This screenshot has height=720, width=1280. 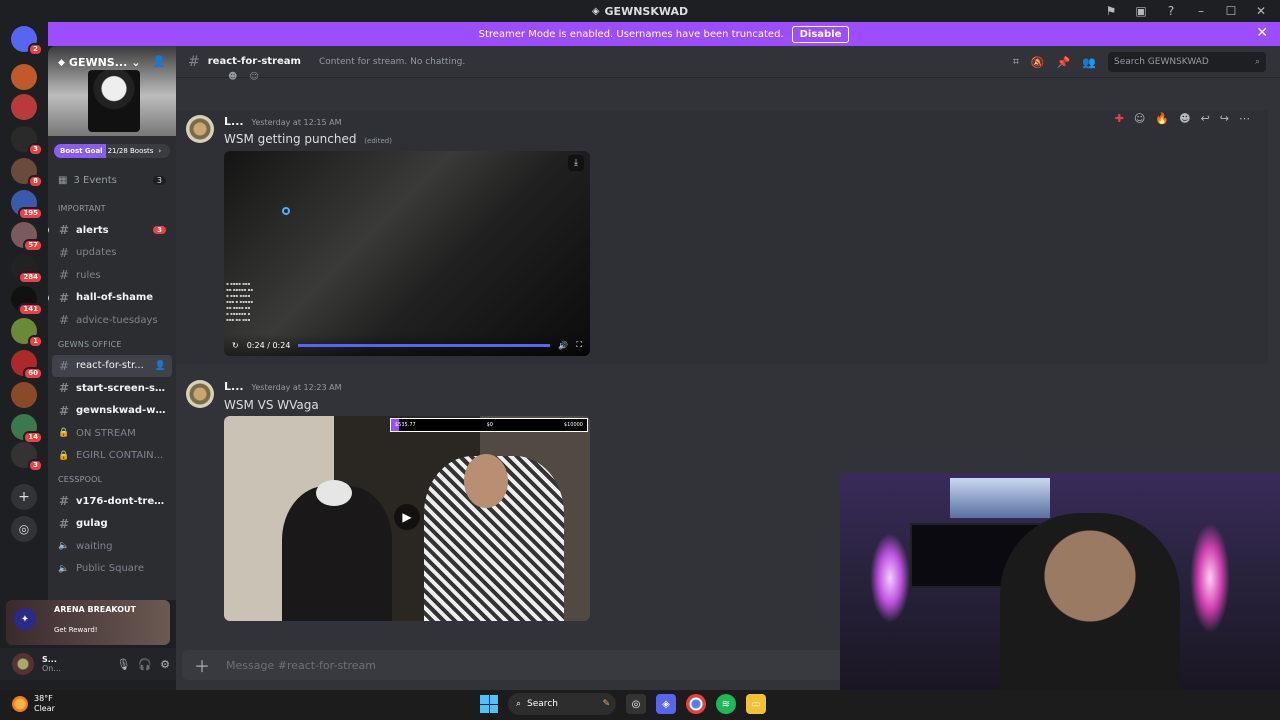 I want to click on promo-card: ✦ ARENA BREAKOUT Get Reward!, so click(x=88, y=622).